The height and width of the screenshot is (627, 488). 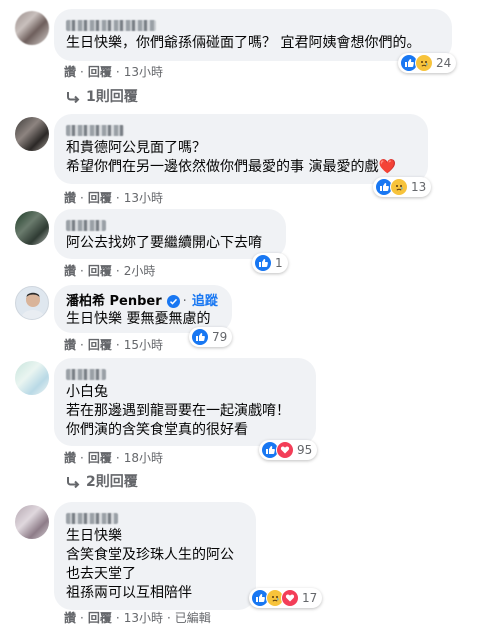 What do you see at coordinates (241, 149) in the screenshot?
I see `comment-bubble: 和貴德阿公見面了嗎？ 希望你們在另一邊依然做你們最愛的事 演最愛的戲❤️` at bounding box center [241, 149].